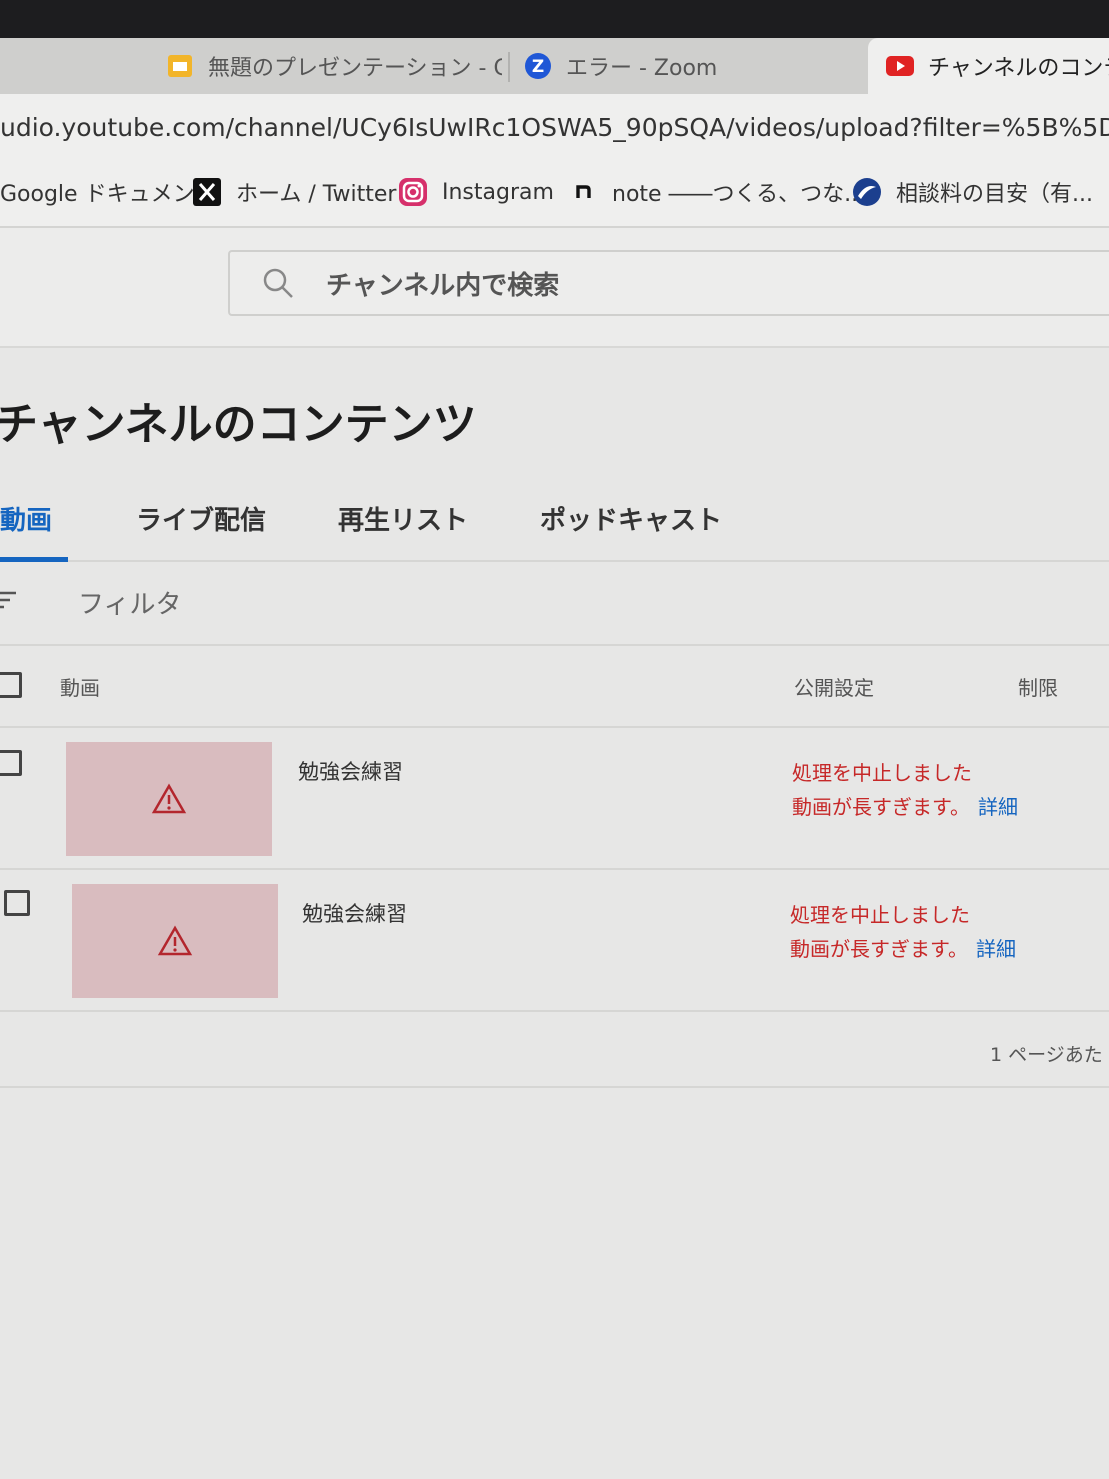 The image size is (1109, 1479). I want to click on table-footer: 1 ページあた, so click(554, 1047).